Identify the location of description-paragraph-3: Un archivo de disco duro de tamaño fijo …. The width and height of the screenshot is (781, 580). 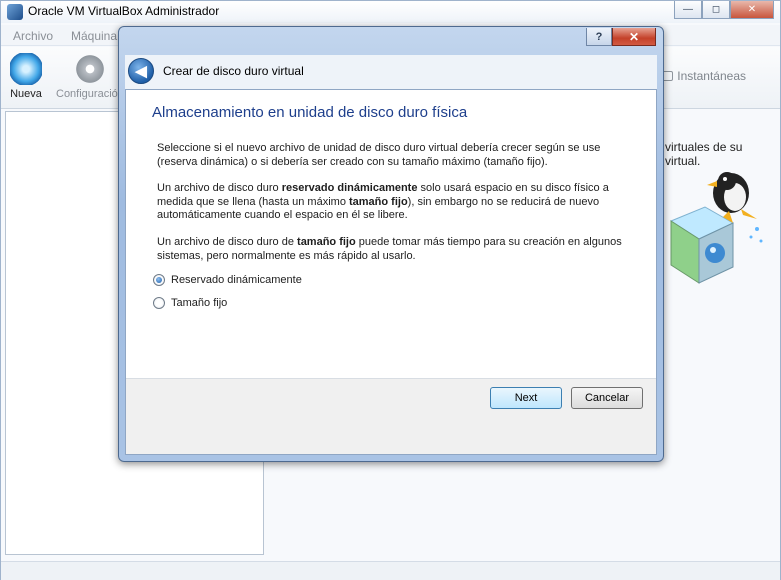
(397, 249).